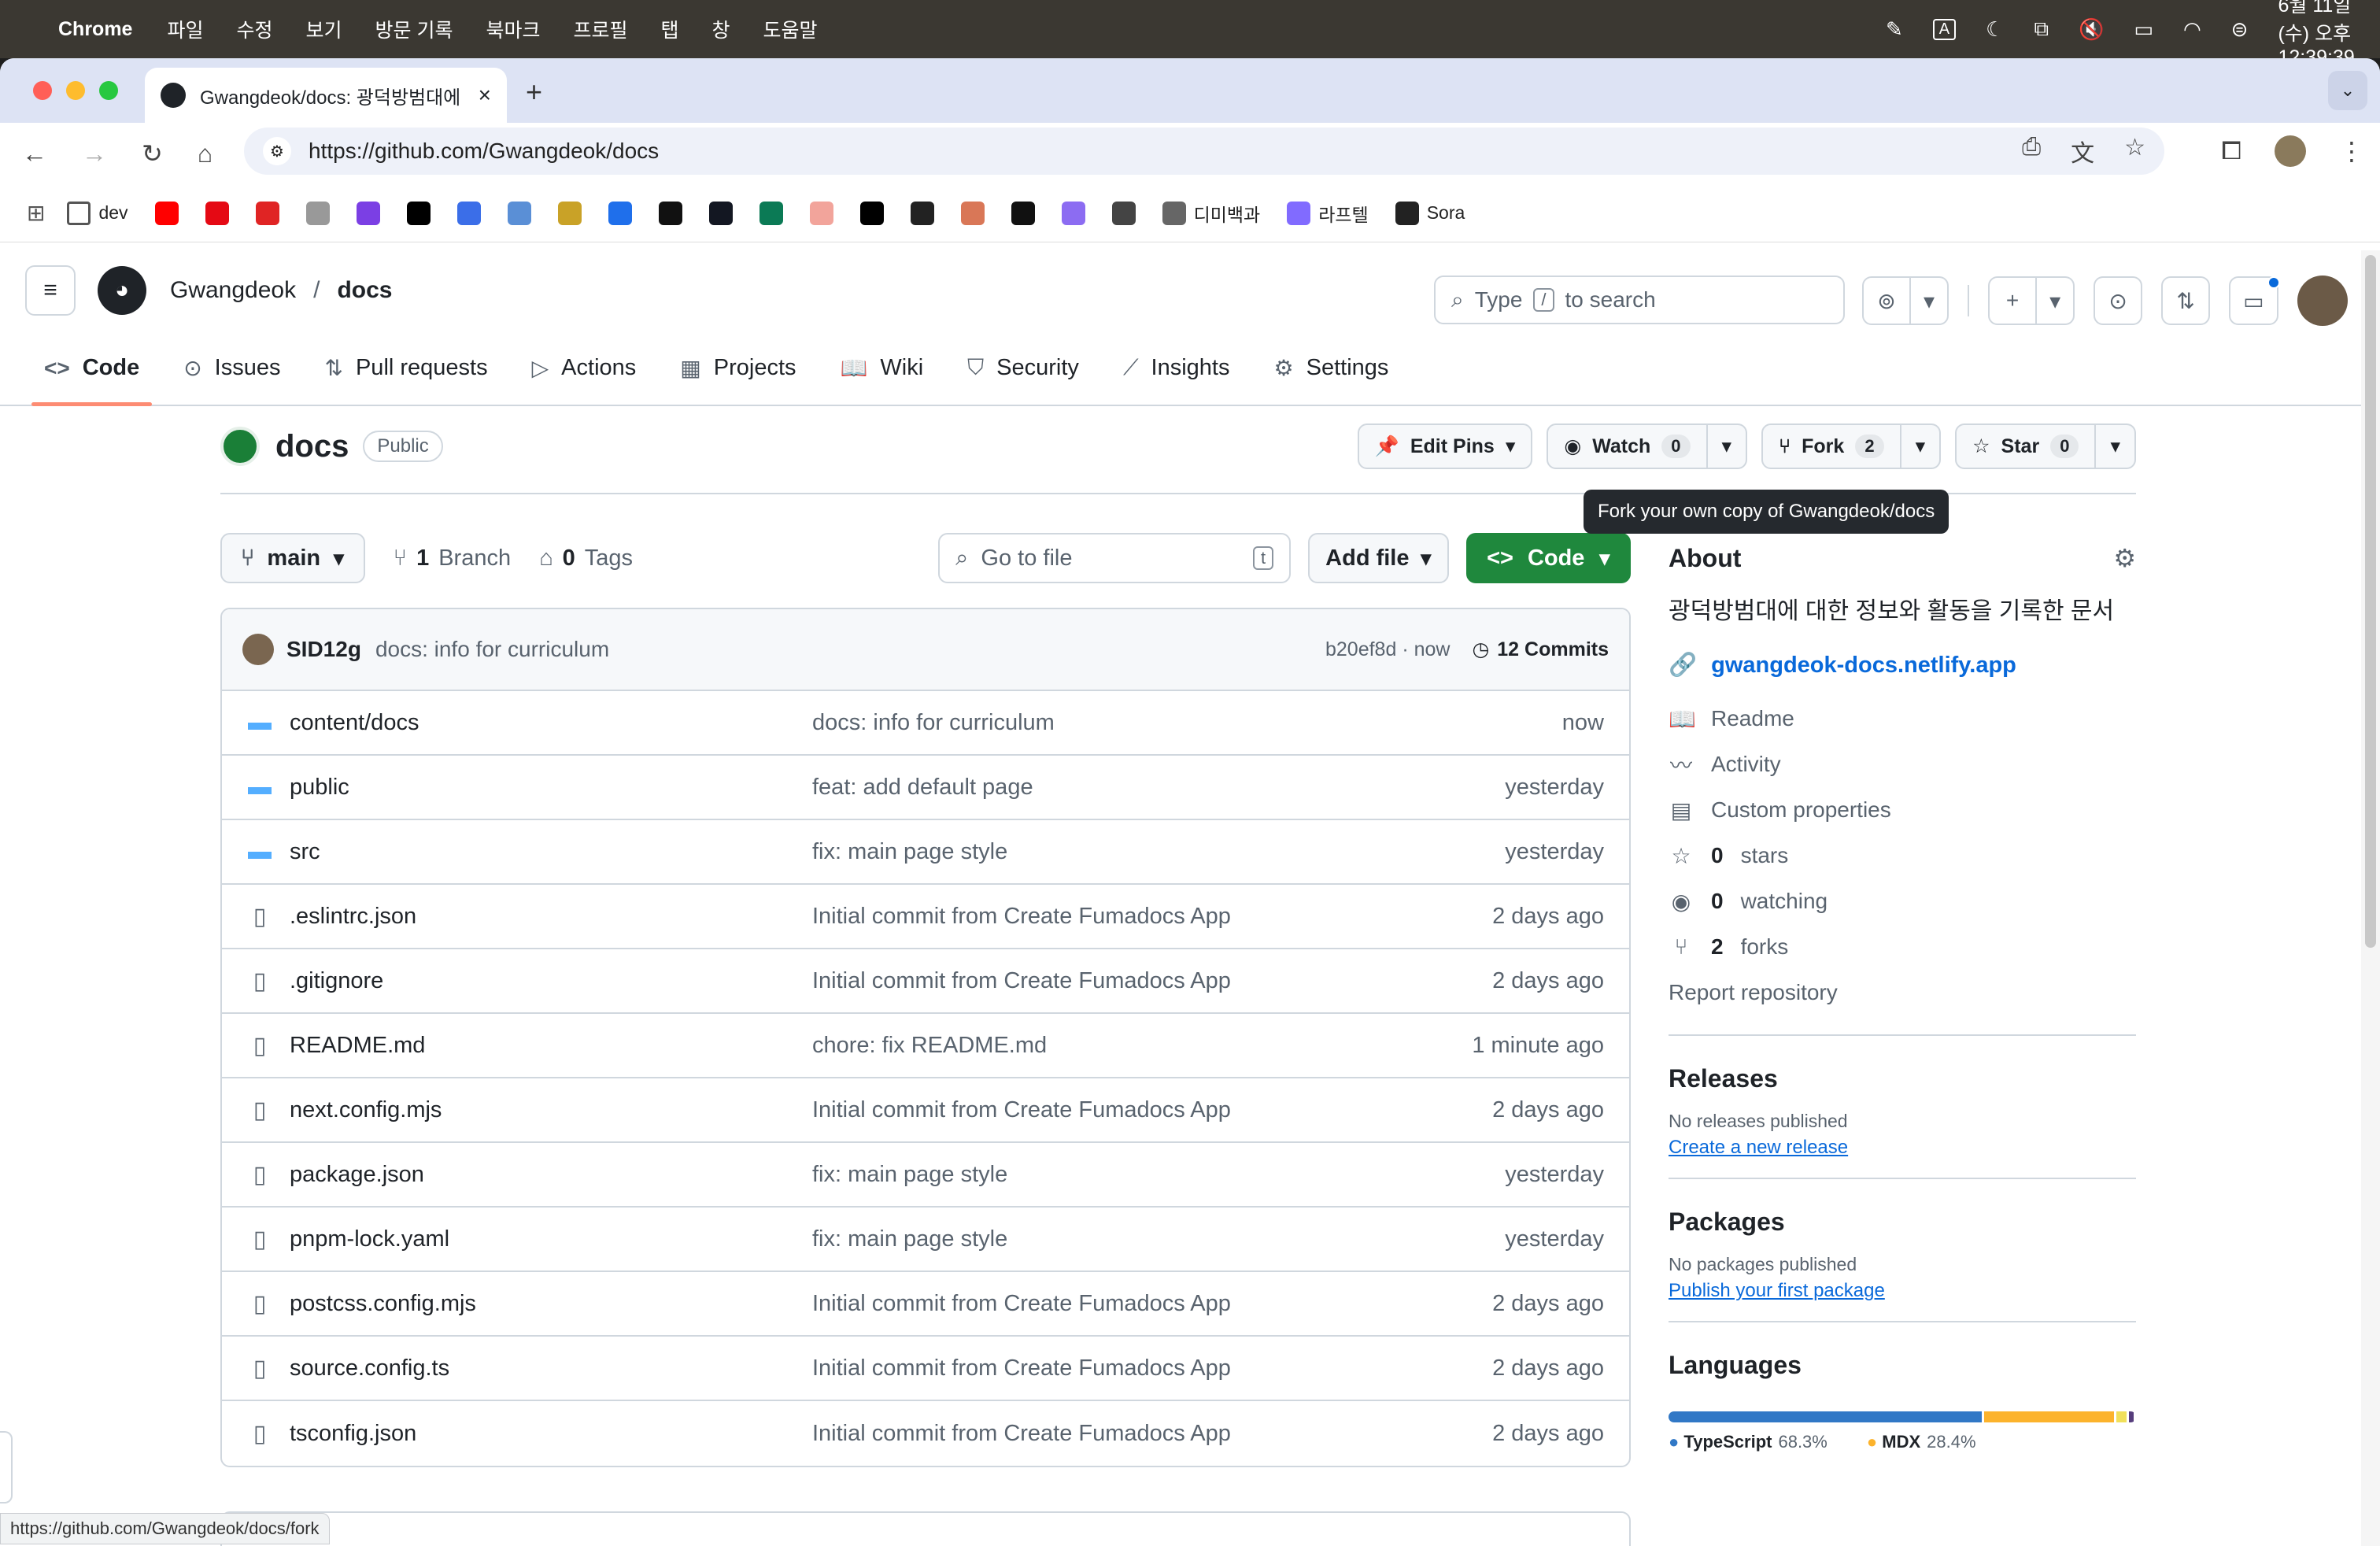  What do you see at coordinates (1902, 1148) in the screenshot?
I see `create-release-link: Create a new release` at bounding box center [1902, 1148].